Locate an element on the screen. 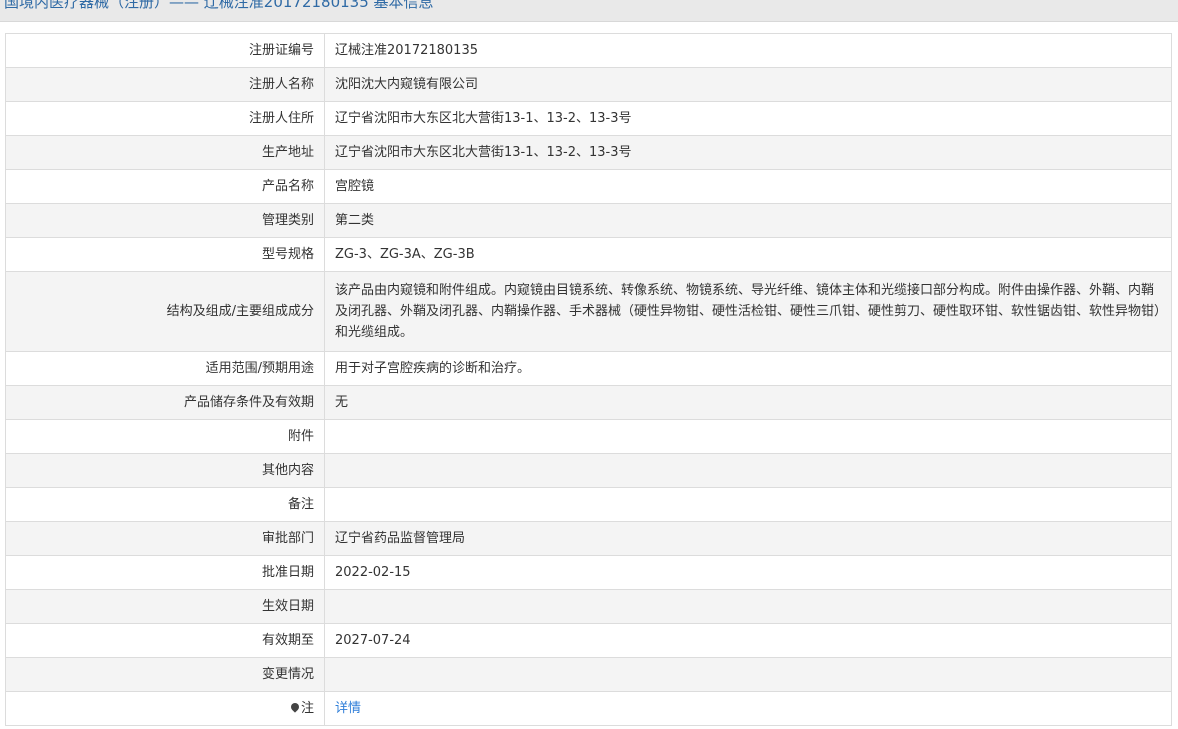 The height and width of the screenshot is (729, 1178). field-label: 审批部门 is located at coordinates (165, 538).